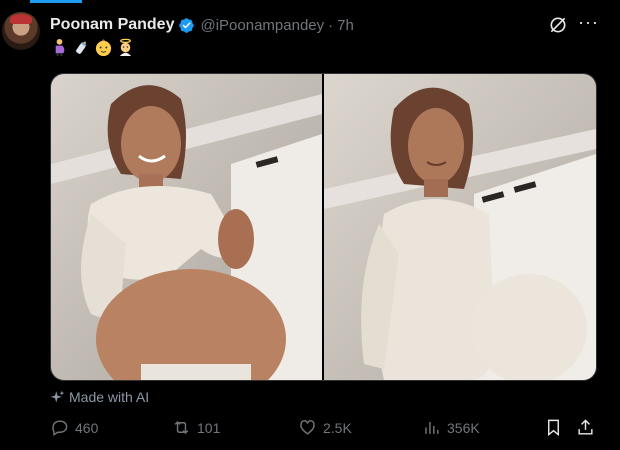 The width and height of the screenshot is (620, 450). Describe the element at coordinates (81, 47) in the screenshot. I see `baby-bottle-emoji` at that location.